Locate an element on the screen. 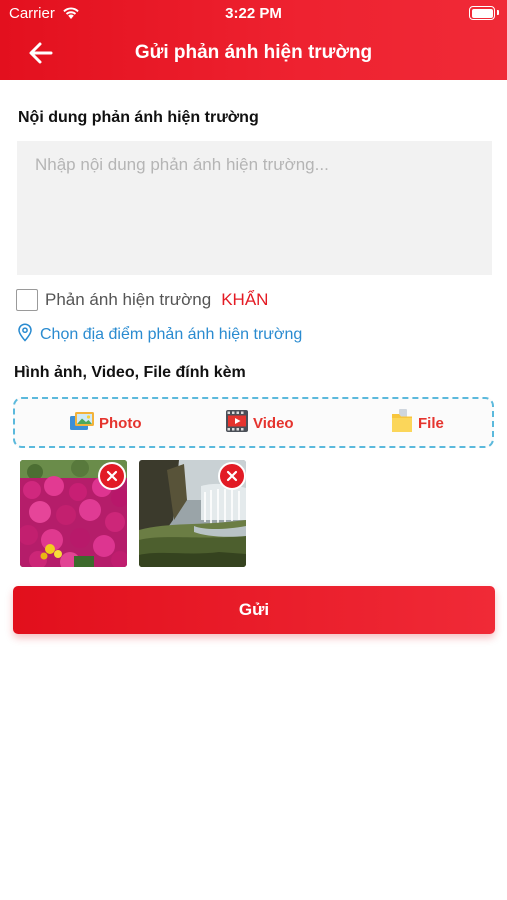 The width and height of the screenshot is (507, 900). location-label: Chọn địa điểm phản ánh hiện trường is located at coordinates (171, 334).